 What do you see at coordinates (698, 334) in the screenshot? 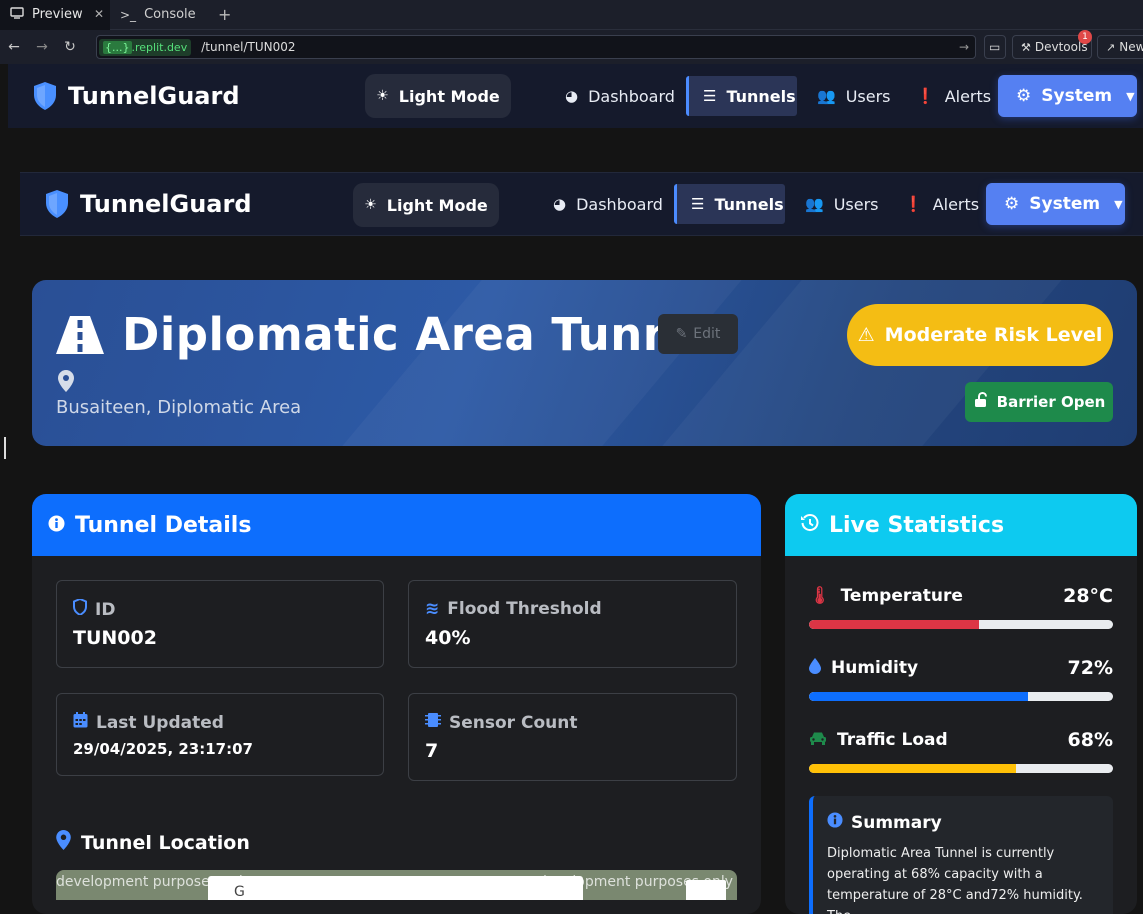
I see `edit-button: ✎ Edit` at bounding box center [698, 334].